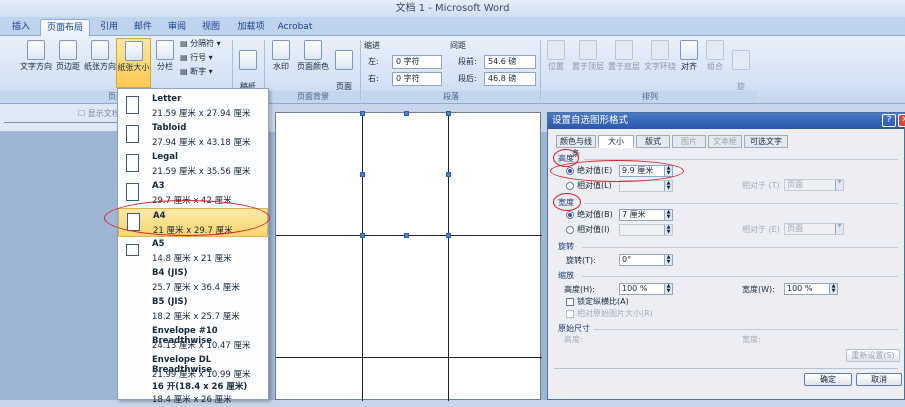 The width and height of the screenshot is (905, 407). Describe the element at coordinates (65, 27) in the screenshot. I see `tab-page-layout: 页面布局` at that location.